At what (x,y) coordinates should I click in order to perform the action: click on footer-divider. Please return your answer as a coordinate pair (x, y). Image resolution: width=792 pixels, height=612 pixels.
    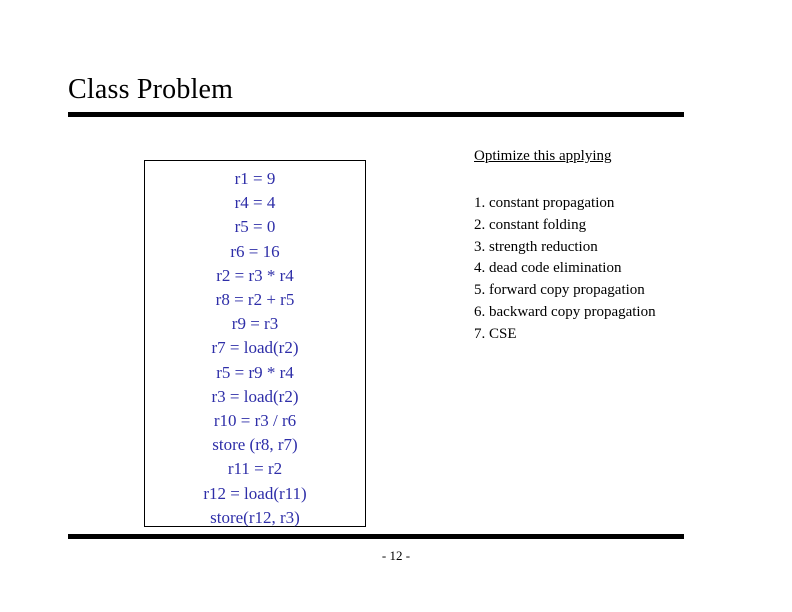
    Looking at the image, I should click on (376, 536).